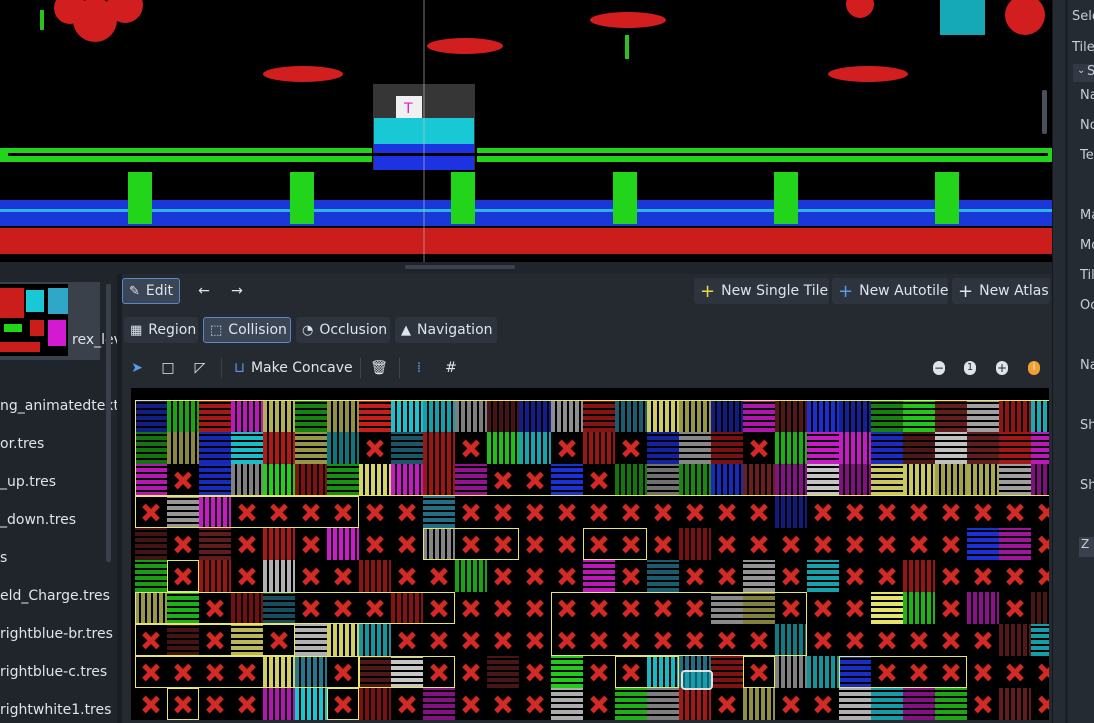  What do you see at coordinates (38, 520) in the screenshot?
I see `file-item: _down.tres` at bounding box center [38, 520].